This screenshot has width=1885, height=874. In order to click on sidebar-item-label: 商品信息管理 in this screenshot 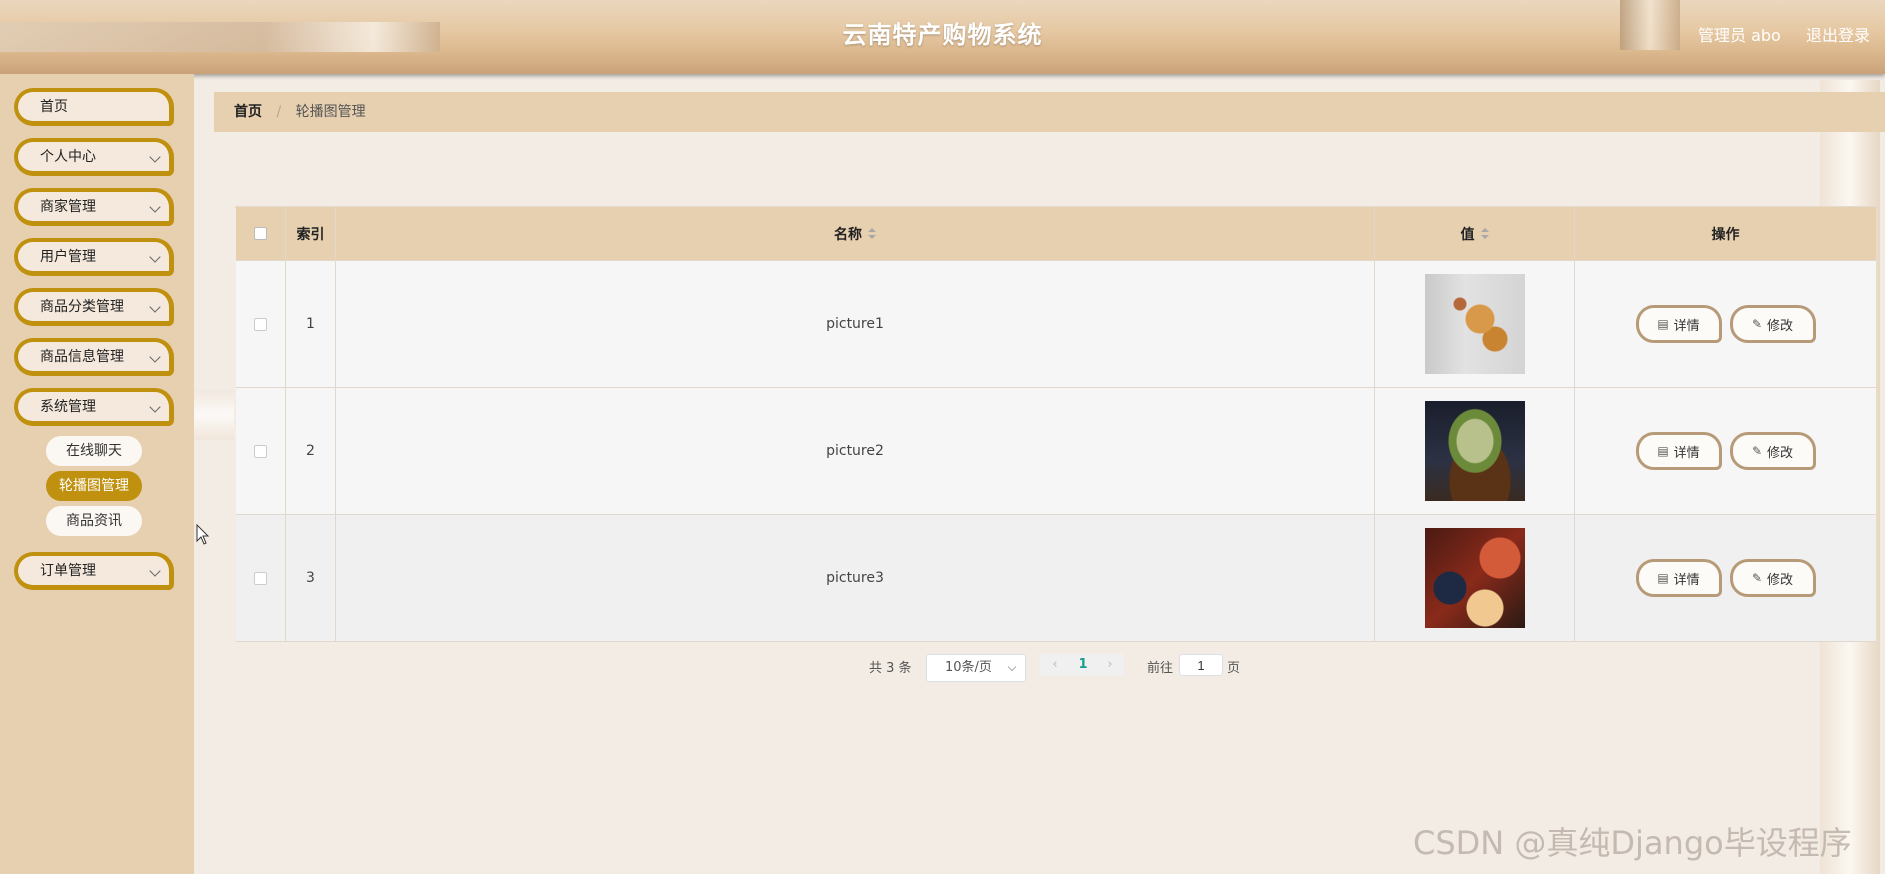, I will do `click(82, 357)`.